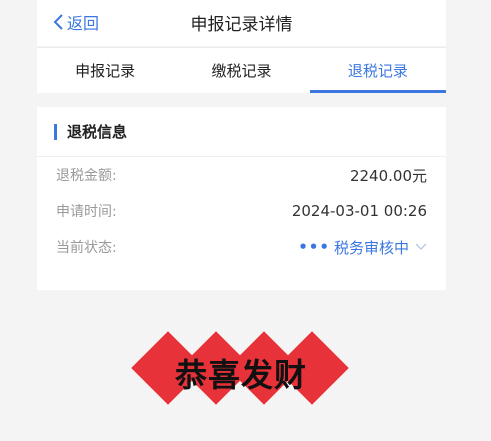  Describe the element at coordinates (55, 131) in the screenshot. I see `section-accent-bar` at that location.